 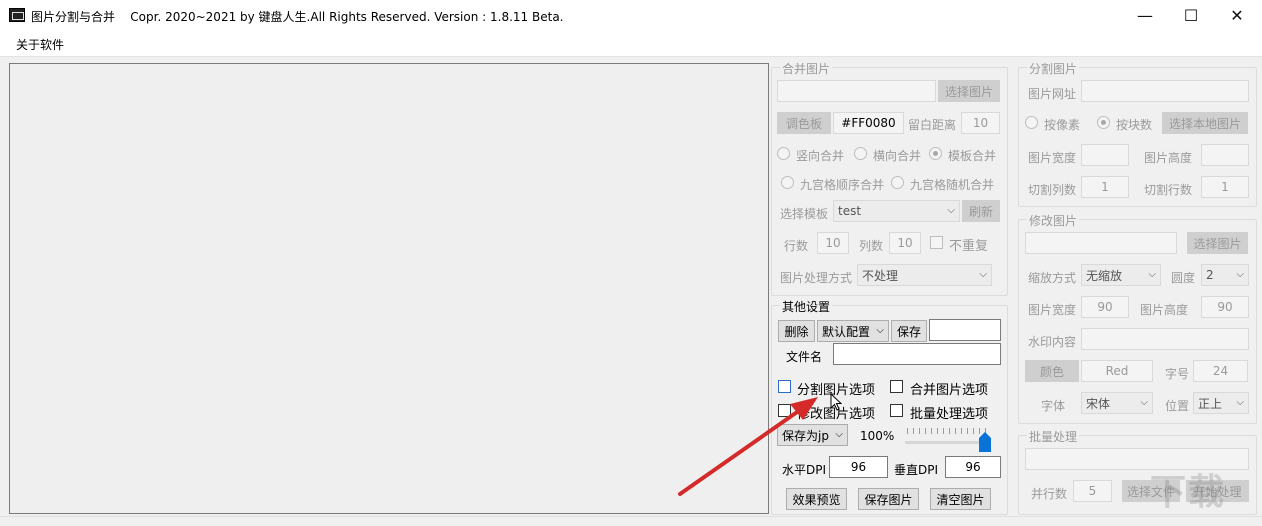 I want to click on minimize-button: —, so click(x=1145, y=15).